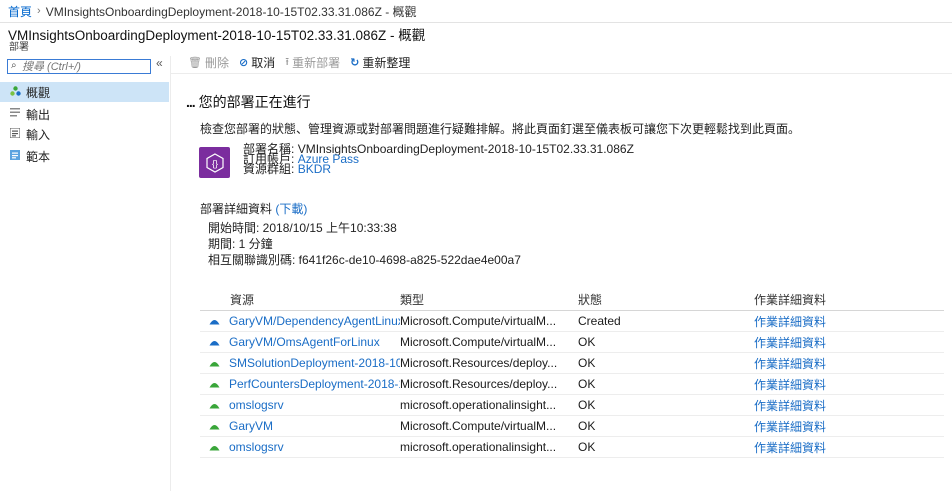 The height and width of the screenshot is (491, 952). I want to click on sidebar-item-label: 輸出, so click(38, 114).